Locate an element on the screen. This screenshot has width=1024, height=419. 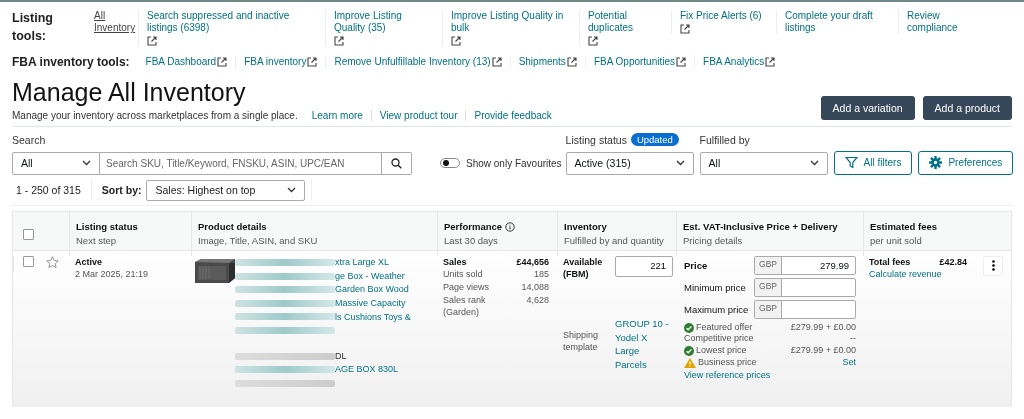
calculate-revenue-link: Calculate revenue is located at coordinates (905, 274).